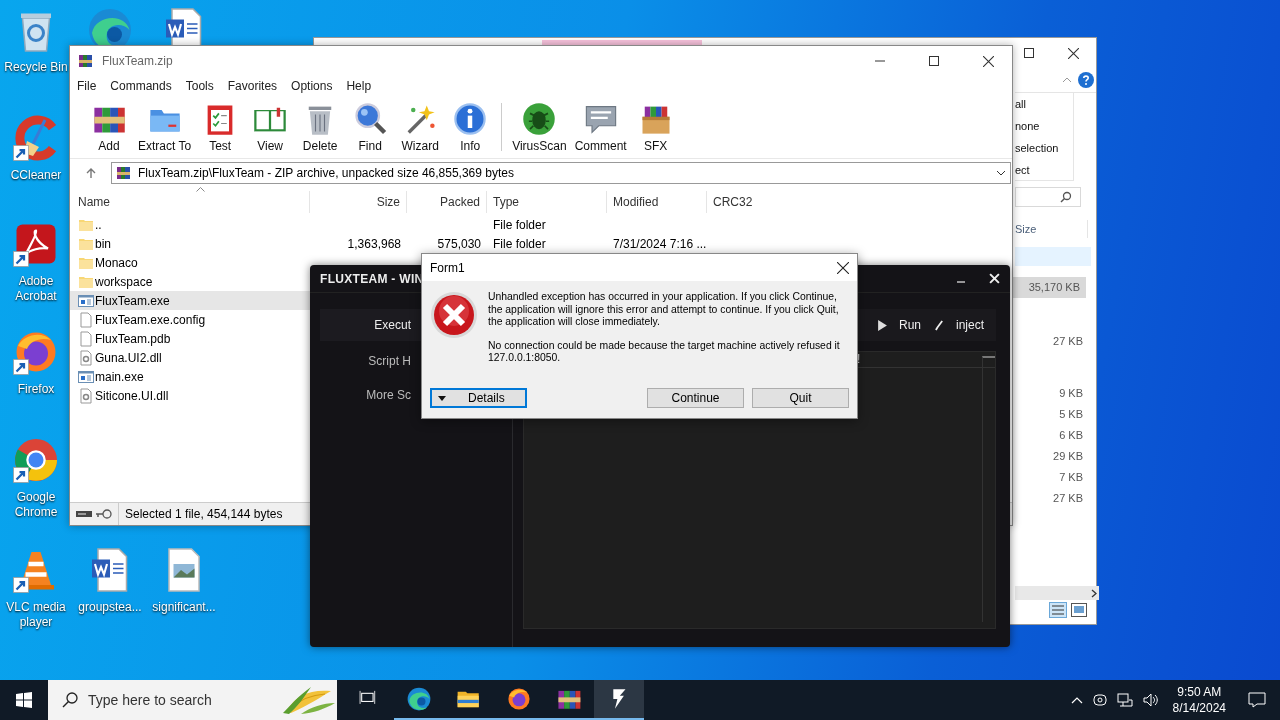 The height and width of the screenshot is (720, 1280). Describe the element at coordinates (36, 289) in the screenshot. I see `icon-label: Adobe Acrobat` at that location.